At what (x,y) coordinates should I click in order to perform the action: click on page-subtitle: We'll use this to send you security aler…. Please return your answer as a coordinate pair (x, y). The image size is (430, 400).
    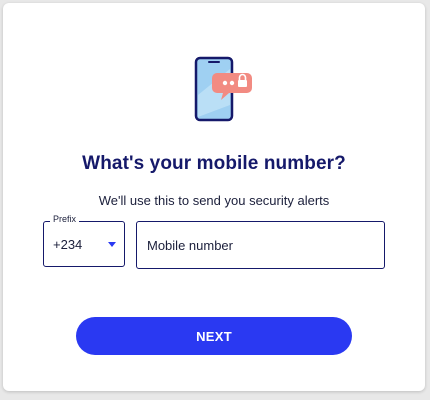
    Looking at the image, I should click on (214, 200).